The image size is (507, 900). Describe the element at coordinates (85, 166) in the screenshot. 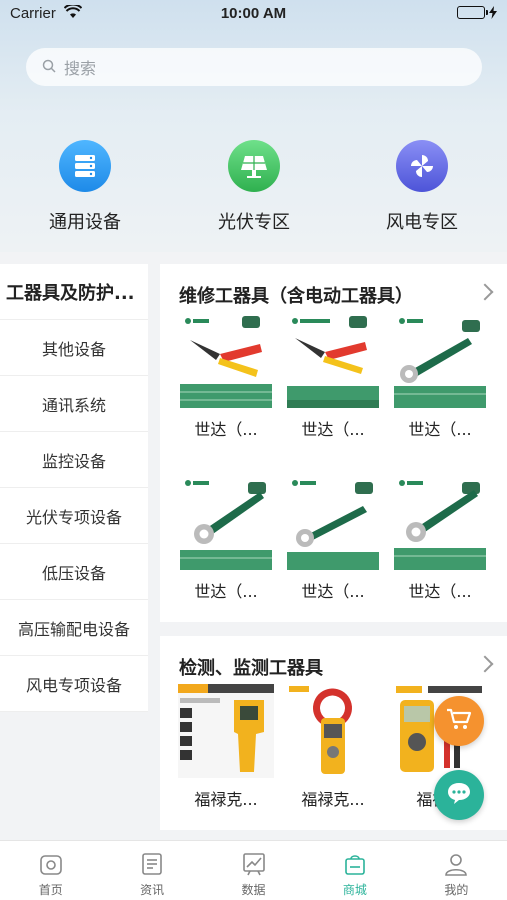

I see `server-icon` at that location.